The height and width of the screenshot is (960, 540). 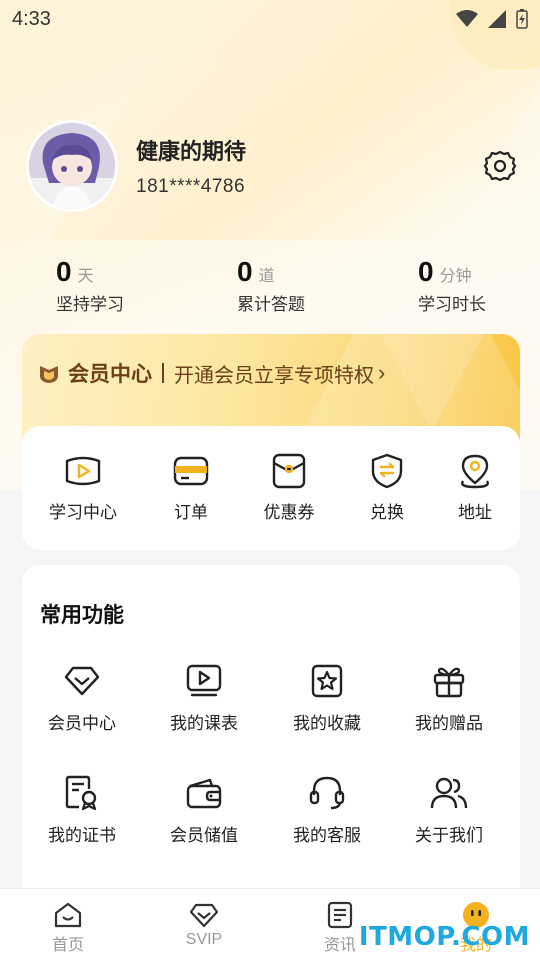 I want to click on gear-icon, so click(x=500, y=166).